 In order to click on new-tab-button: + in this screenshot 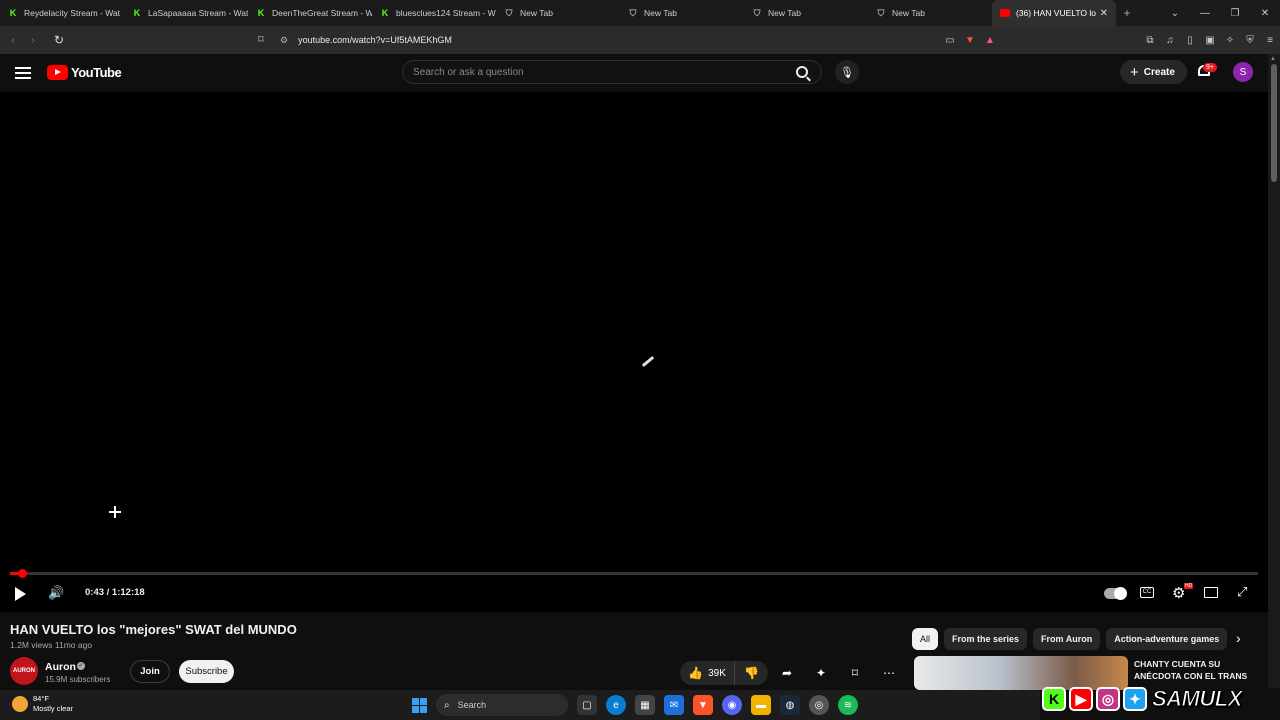, I will do `click(1127, 13)`.